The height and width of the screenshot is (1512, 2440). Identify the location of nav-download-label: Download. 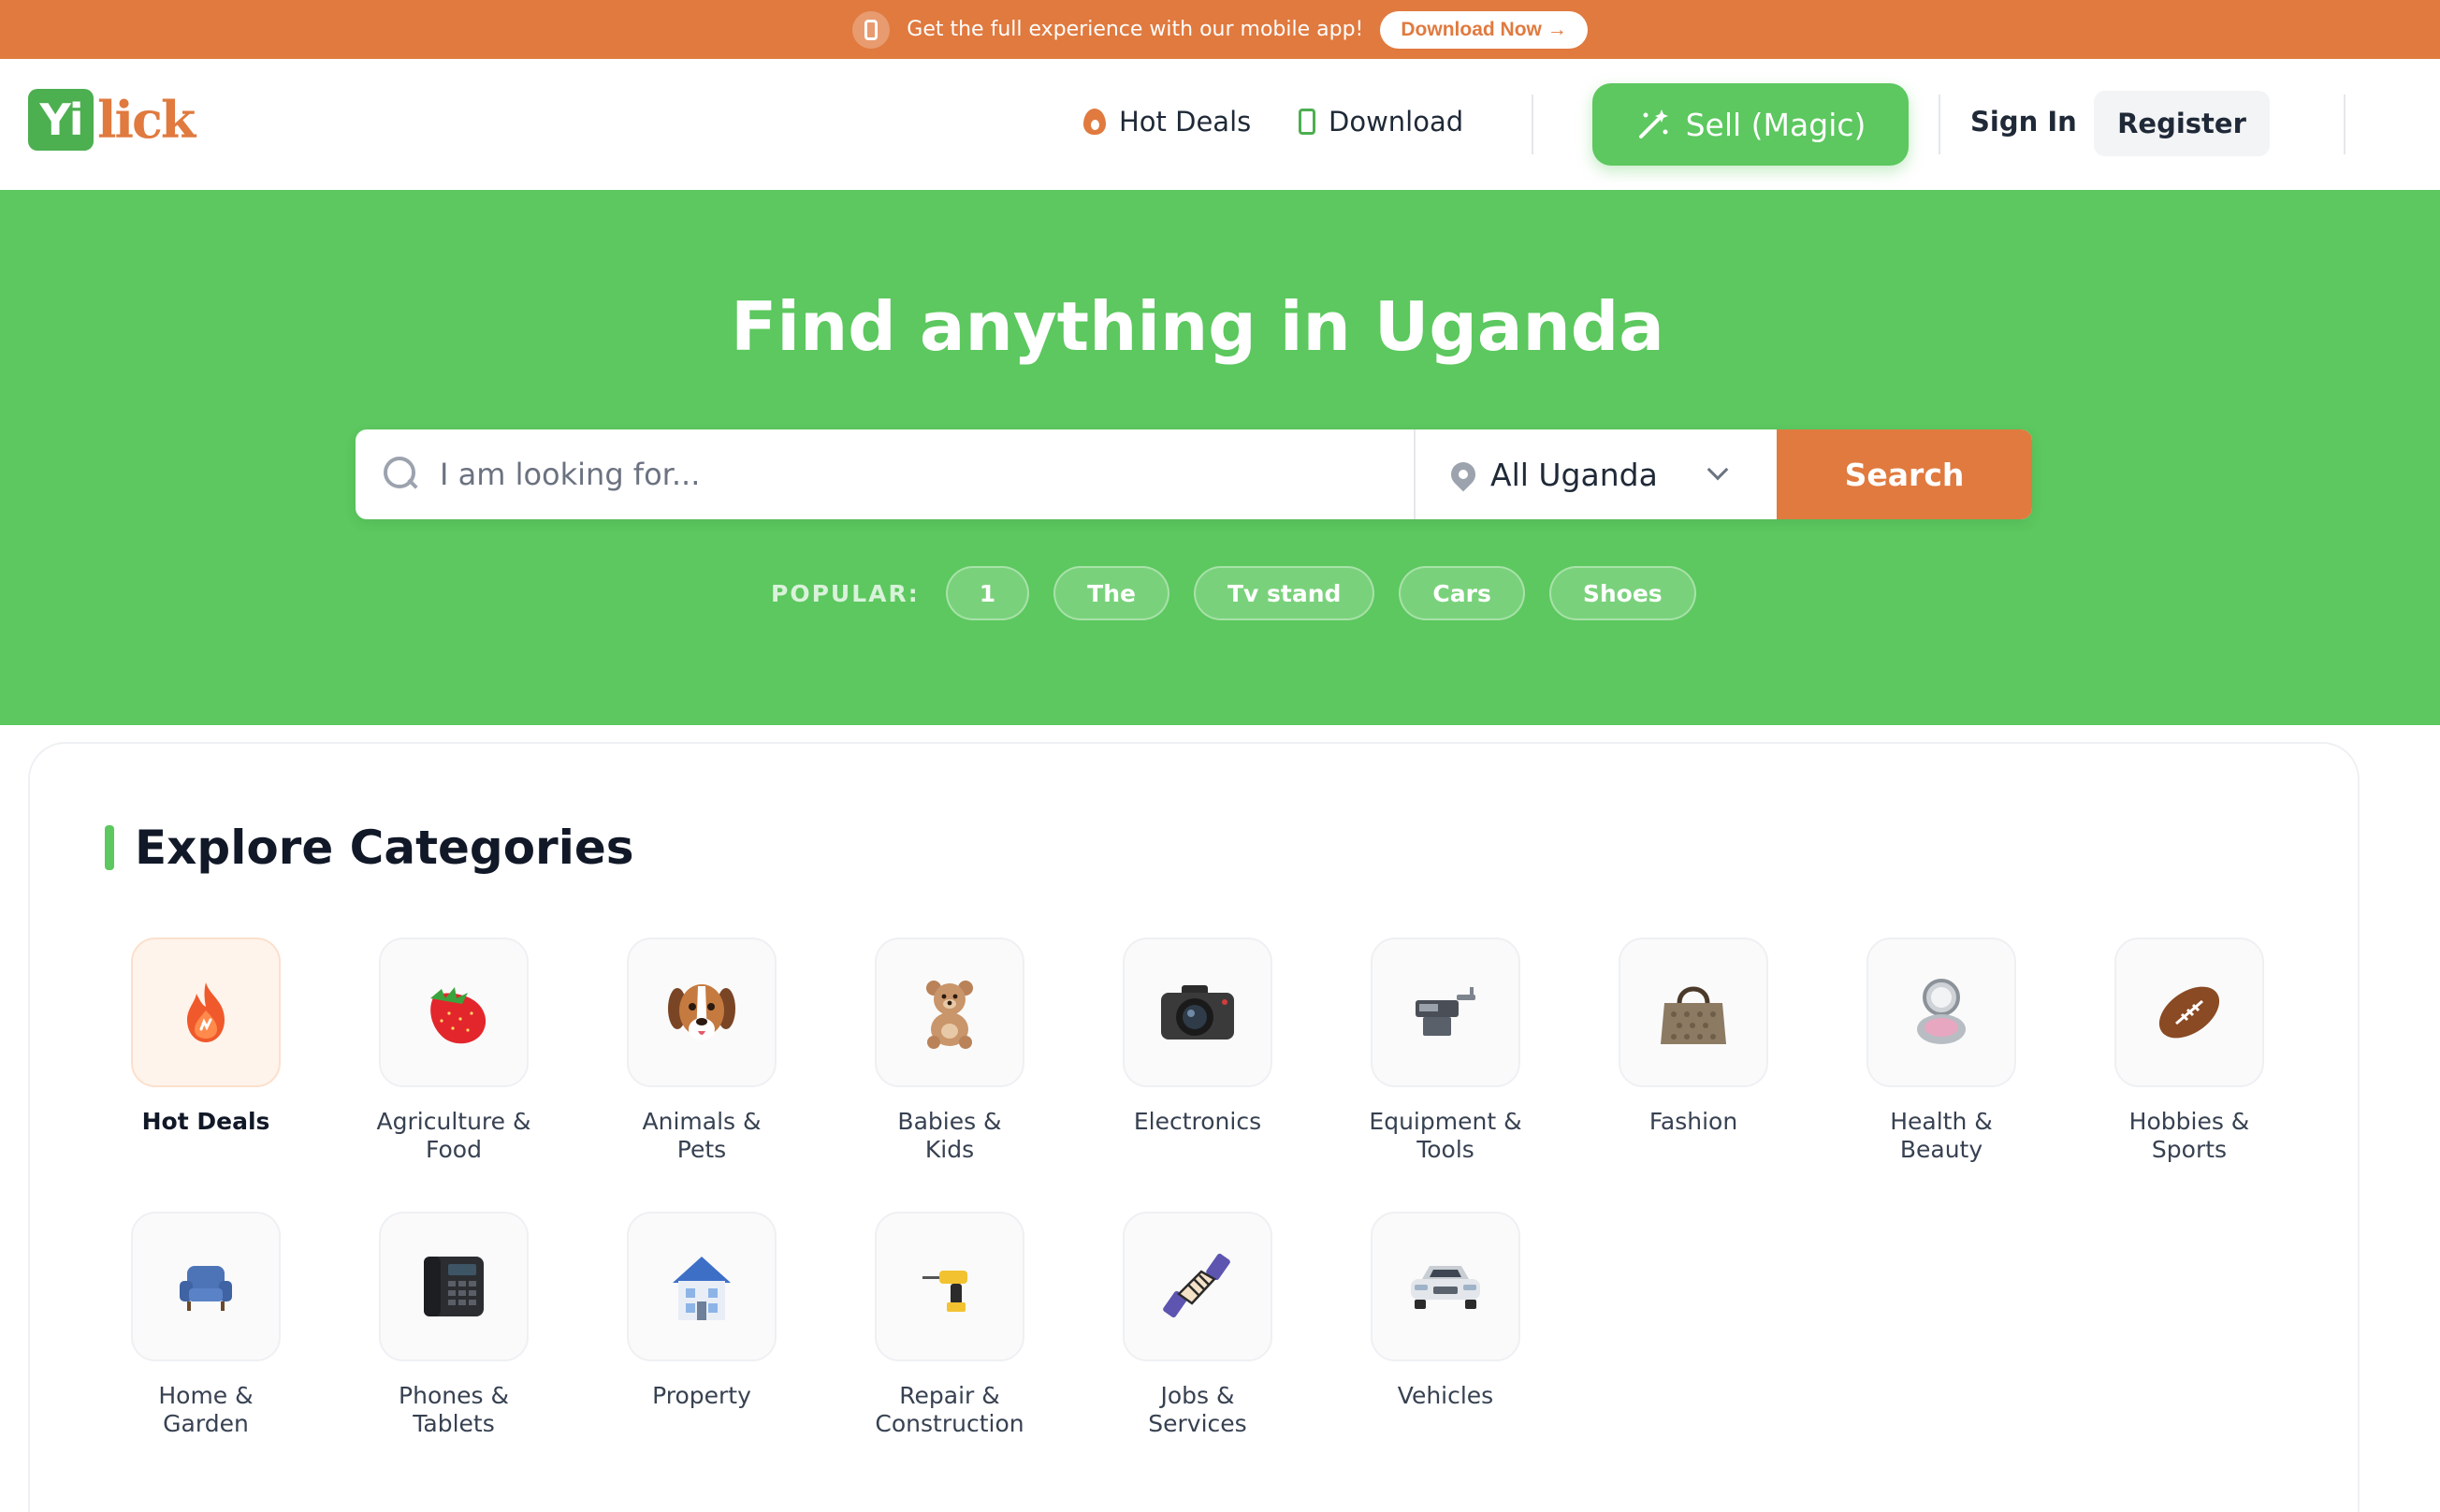
(1397, 122).